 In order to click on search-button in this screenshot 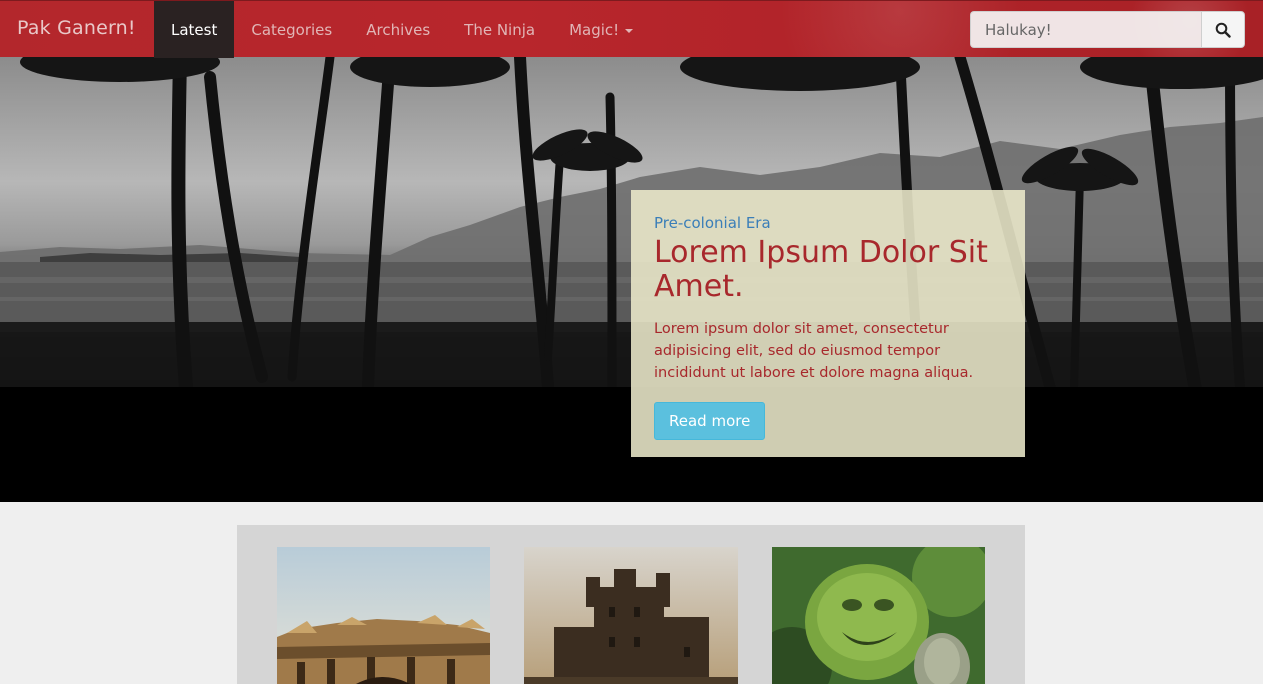, I will do `click(1223, 29)`.